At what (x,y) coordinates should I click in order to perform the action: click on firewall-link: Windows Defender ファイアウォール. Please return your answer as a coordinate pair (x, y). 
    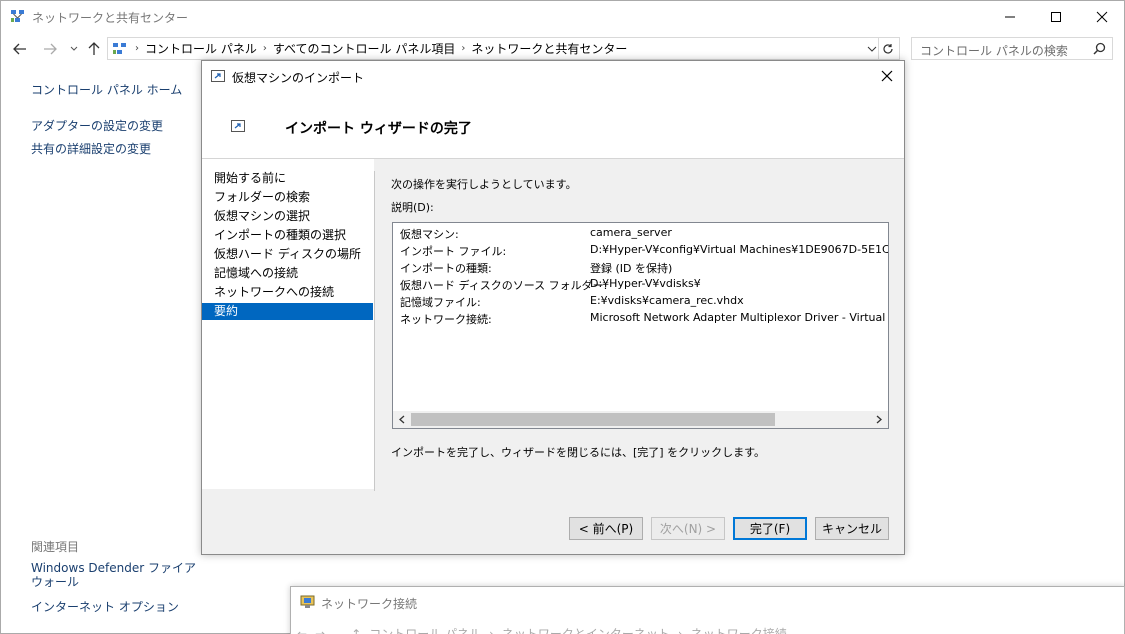
    Looking at the image, I should click on (116, 575).